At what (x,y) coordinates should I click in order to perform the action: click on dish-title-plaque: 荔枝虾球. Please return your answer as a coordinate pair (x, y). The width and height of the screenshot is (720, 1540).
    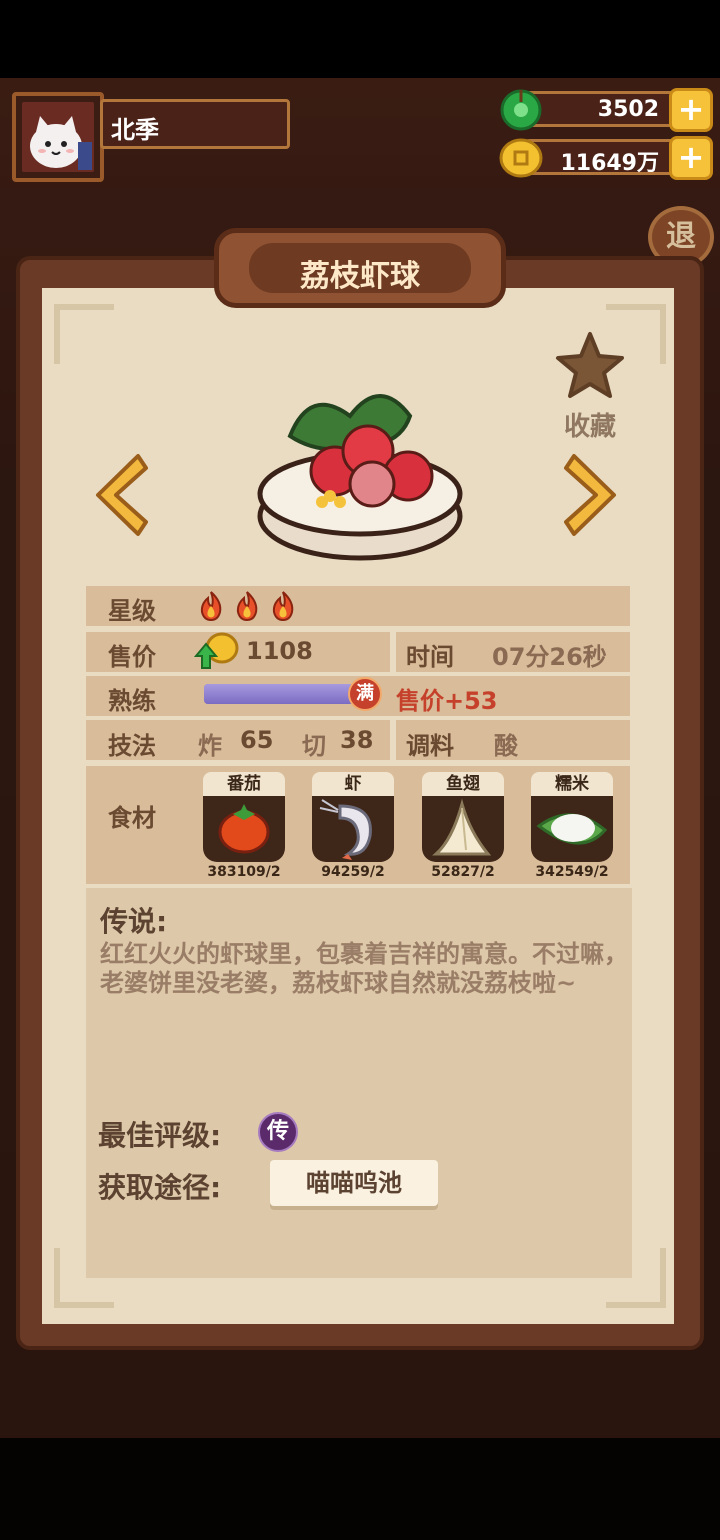
    Looking at the image, I should click on (360, 268).